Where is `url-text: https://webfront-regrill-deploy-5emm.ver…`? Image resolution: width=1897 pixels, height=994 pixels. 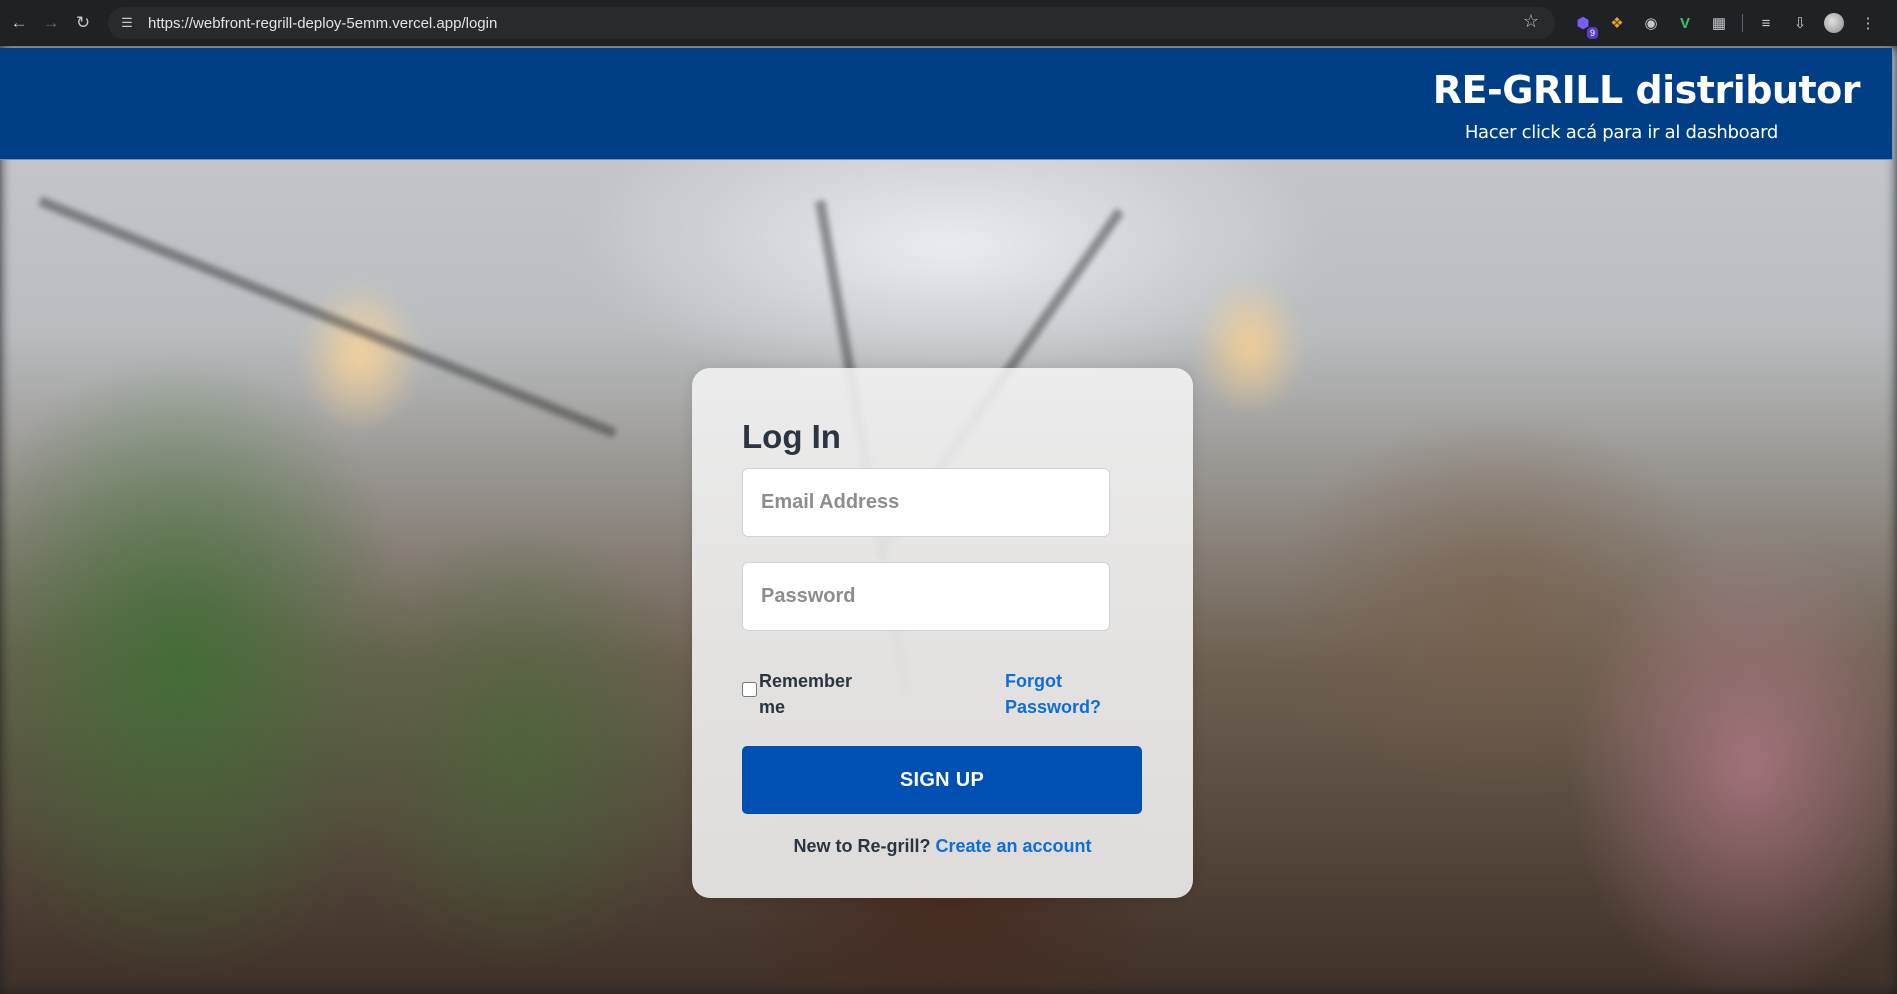 url-text: https://webfront-regrill-deploy-5emm.ver… is located at coordinates (322, 23).